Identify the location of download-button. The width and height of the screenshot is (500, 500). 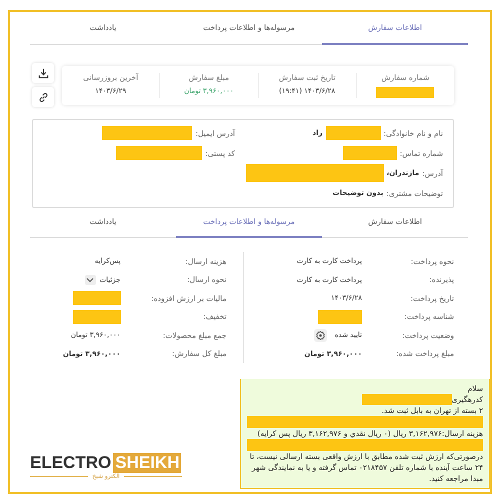
(43, 73).